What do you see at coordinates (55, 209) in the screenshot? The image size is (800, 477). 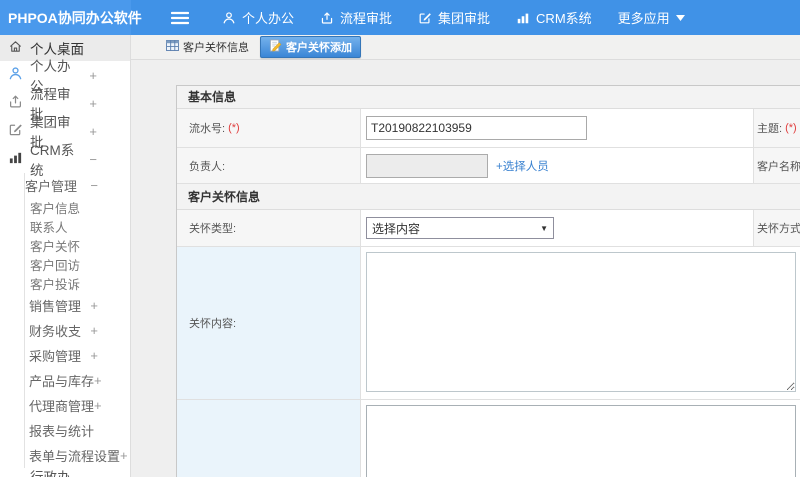 I see `sidebar-item-label: 客户信息` at bounding box center [55, 209].